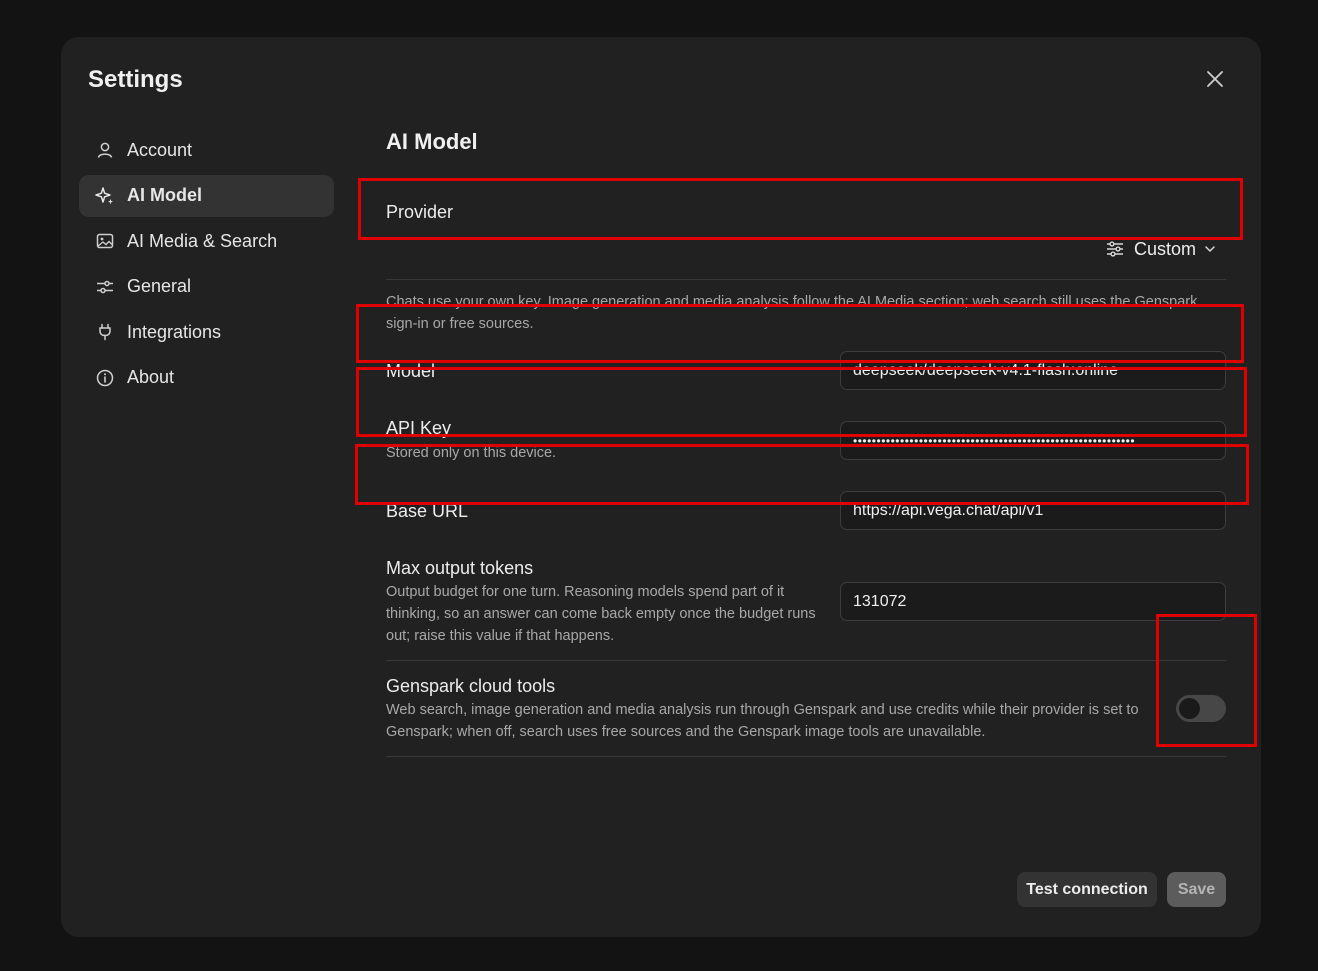  Describe the element at coordinates (427, 511) in the screenshot. I see `base-url-label: Base URL` at that location.